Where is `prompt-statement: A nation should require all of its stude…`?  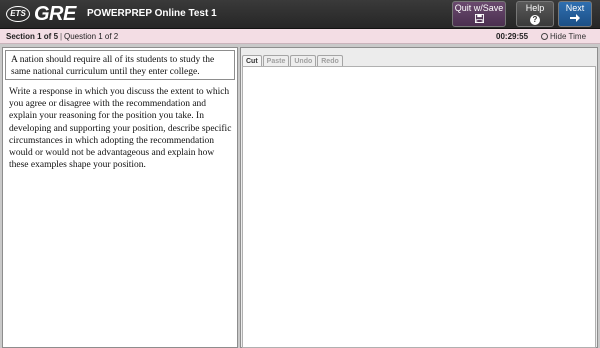 prompt-statement: A nation should require all of its stude… is located at coordinates (120, 65).